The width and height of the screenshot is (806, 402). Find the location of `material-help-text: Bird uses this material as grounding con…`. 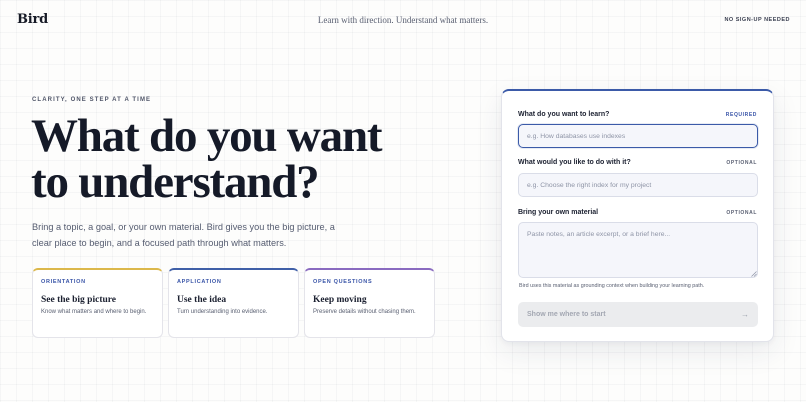

material-help-text: Bird uses this material as grounding con… is located at coordinates (612, 286).